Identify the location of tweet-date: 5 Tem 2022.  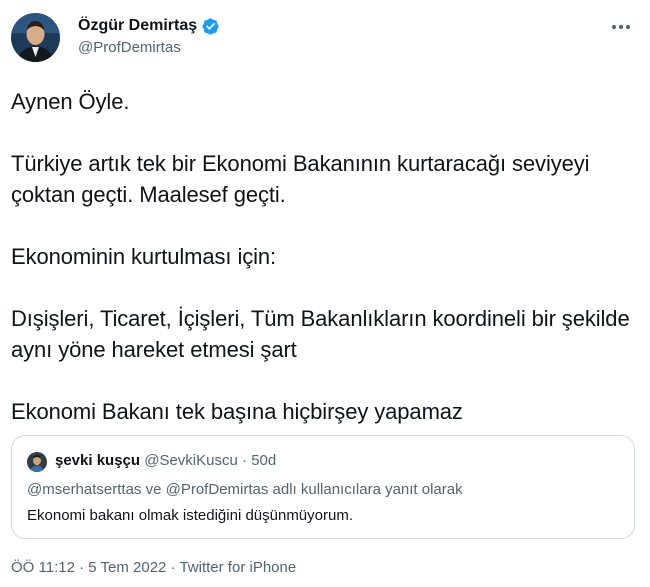
(127, 567).